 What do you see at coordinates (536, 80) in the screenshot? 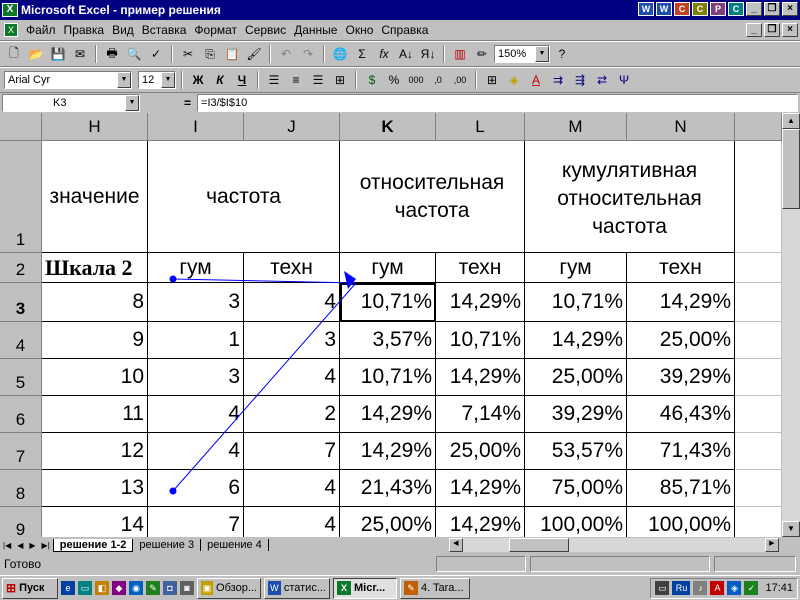
I see `font-color-icon: A` at bounding box center [536, 80].